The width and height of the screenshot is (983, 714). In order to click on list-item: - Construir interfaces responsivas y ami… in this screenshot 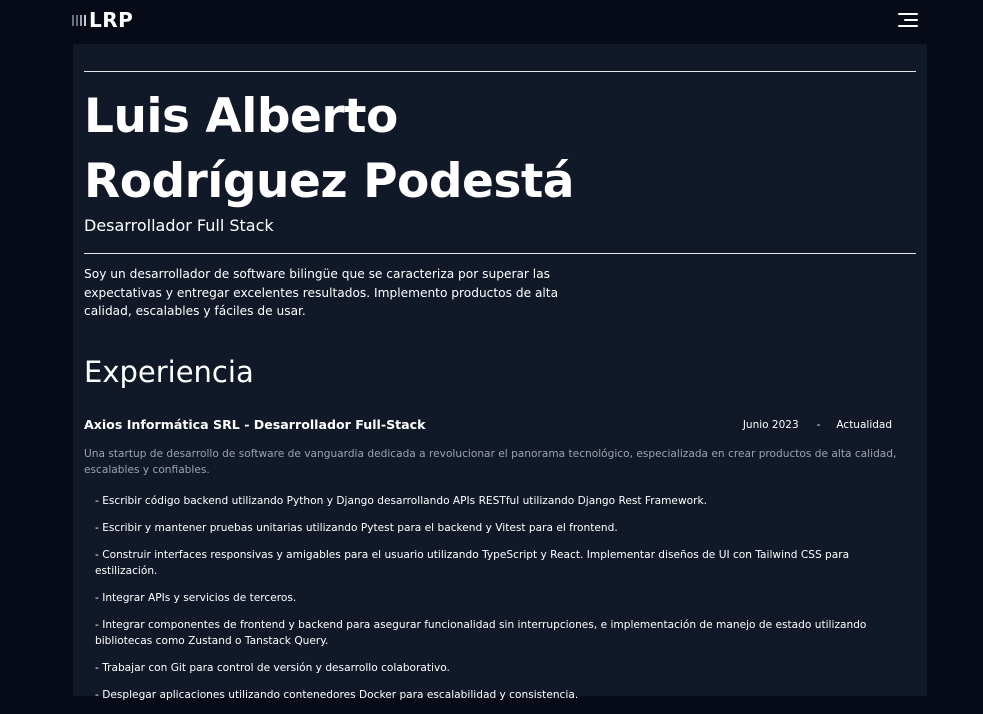, I will do `click(472, 563)`.